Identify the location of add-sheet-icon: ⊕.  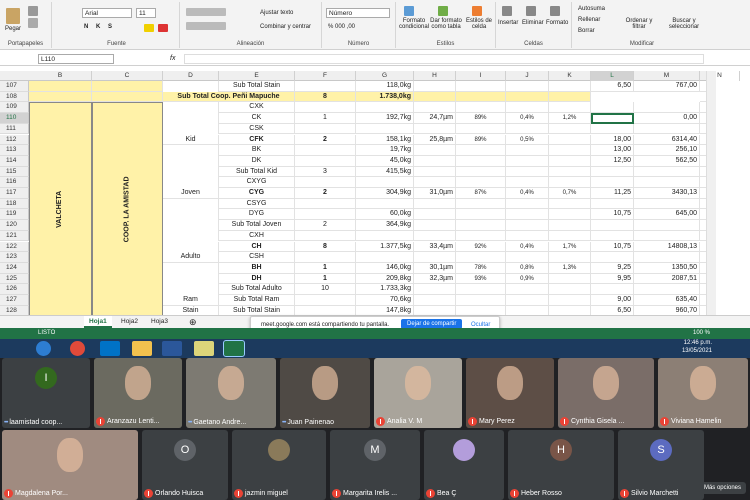
(193, 322).